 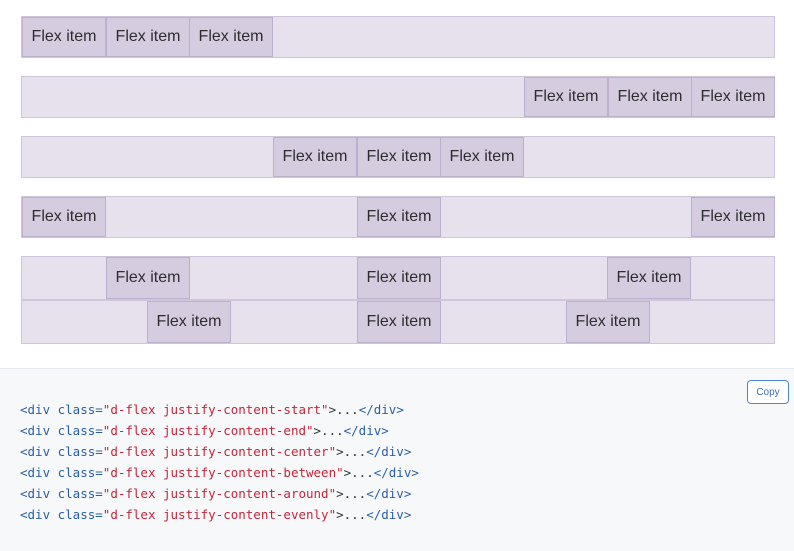 I want to click on flex-row-between: Flex item Flex item Flex item, so click(x=398, y=217).